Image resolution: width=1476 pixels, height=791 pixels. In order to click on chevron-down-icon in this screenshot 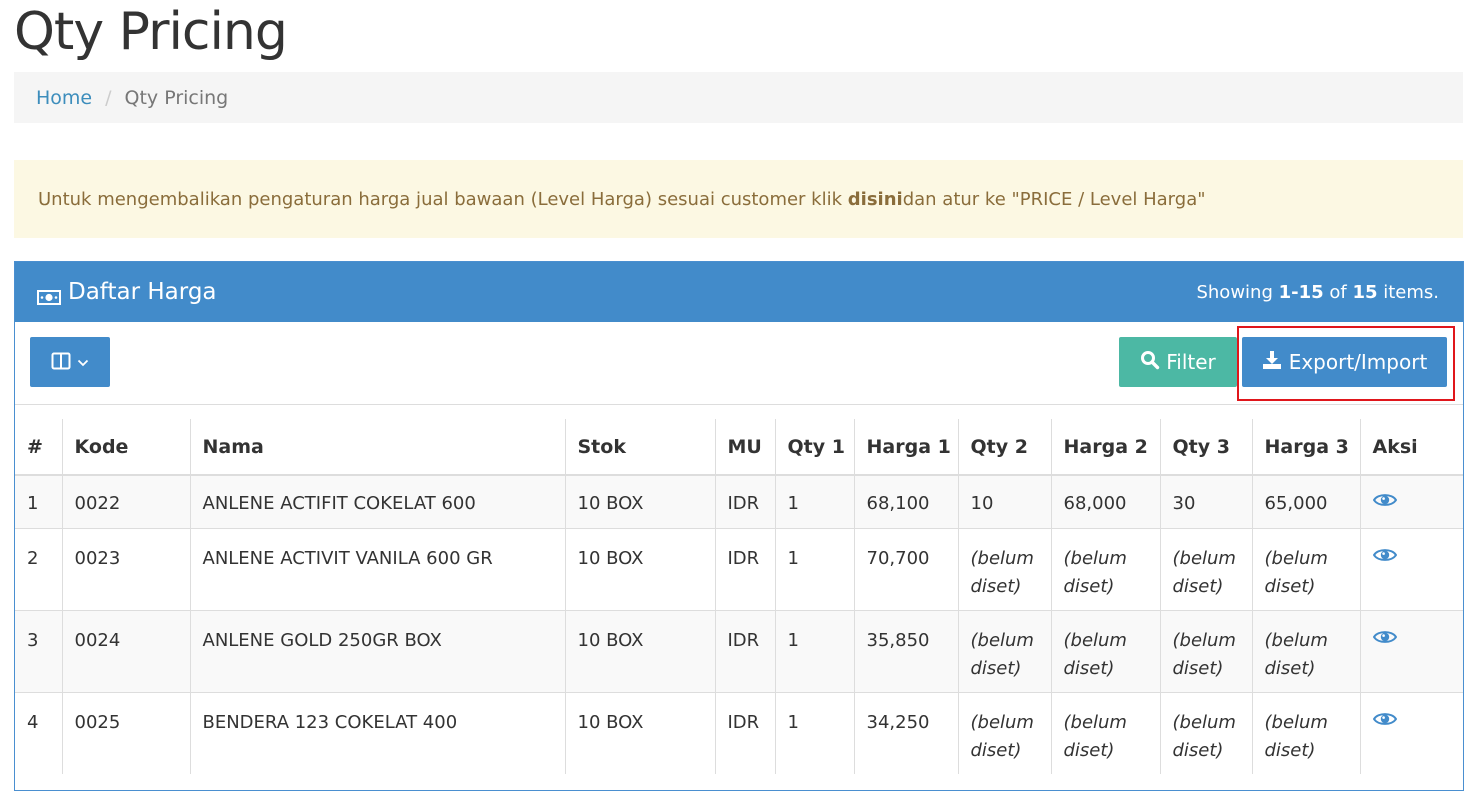, I will do `click(83, 362)`.